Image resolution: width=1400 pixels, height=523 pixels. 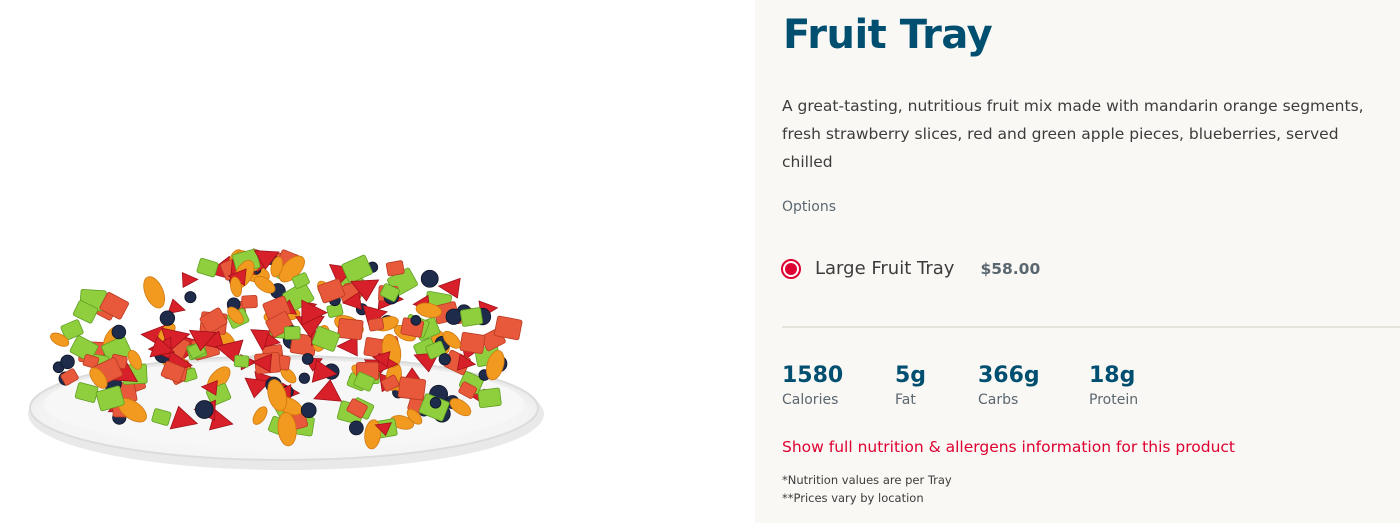 What do you see at coordinates (809, 207) in the screenshot?
I see `options-label: Options` at bounding box center [809, 207].